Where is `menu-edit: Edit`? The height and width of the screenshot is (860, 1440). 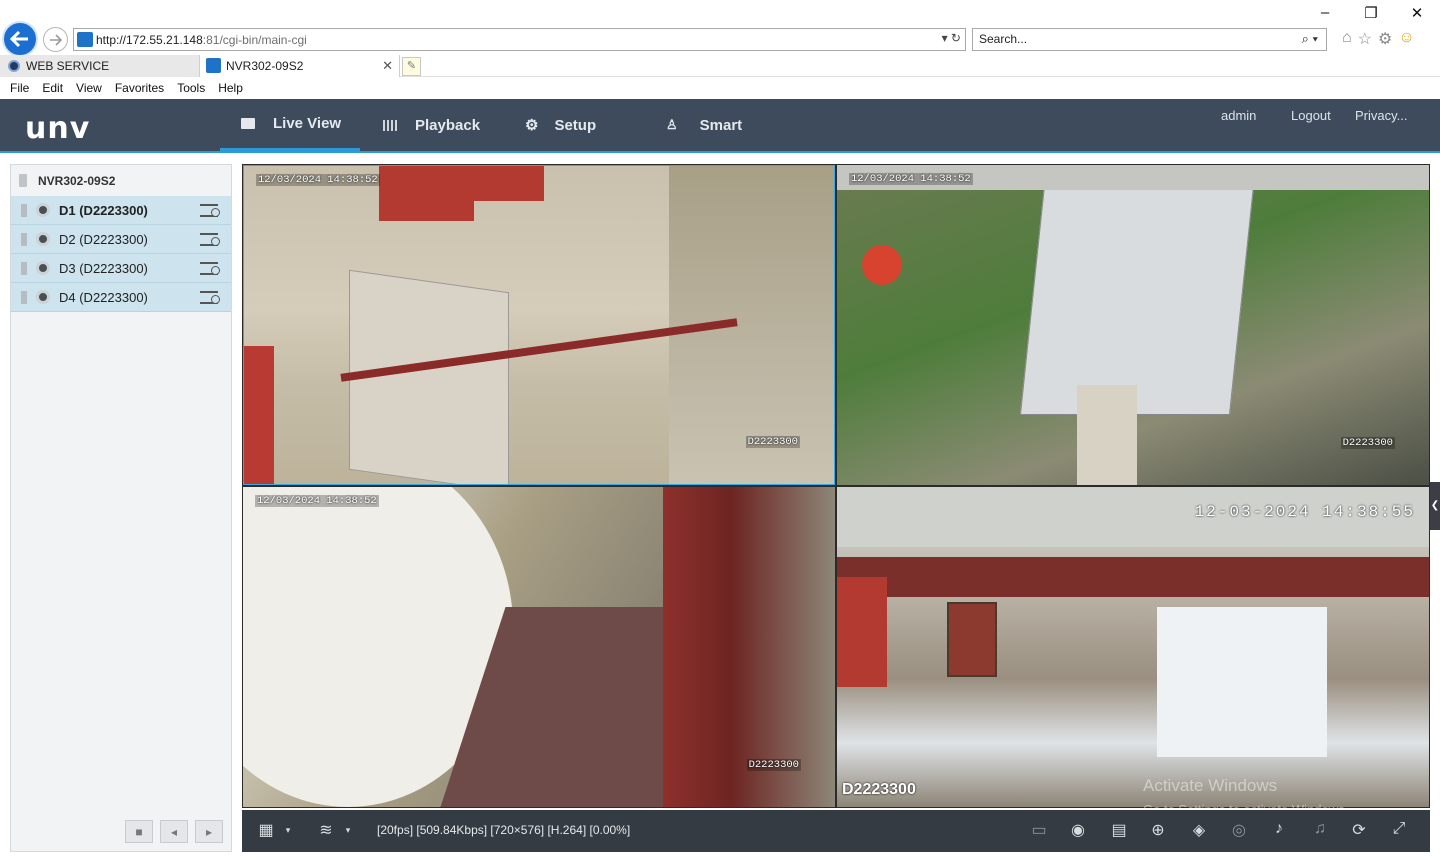 menu-edit: Edit is located at coordinates (47, 88).